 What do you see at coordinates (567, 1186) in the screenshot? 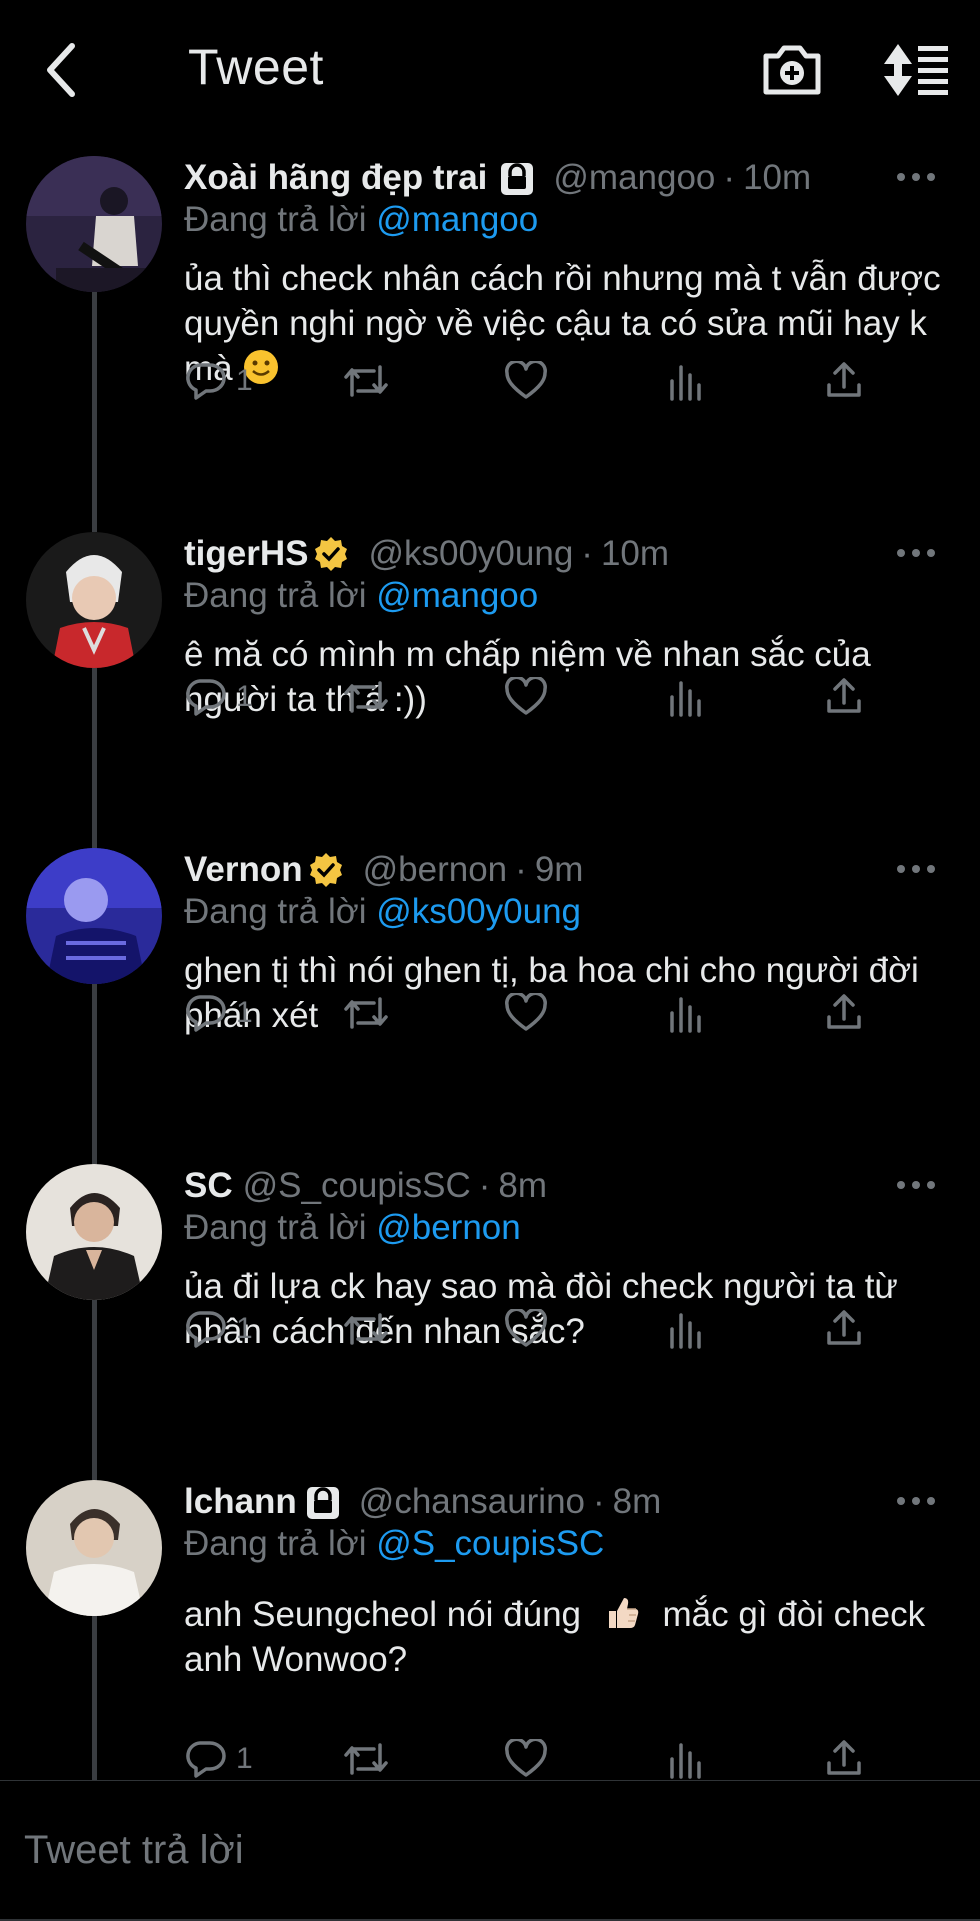
I see `tweet-header: SC @S_coupisSC · 8m` at bounding box center [567, 1186].